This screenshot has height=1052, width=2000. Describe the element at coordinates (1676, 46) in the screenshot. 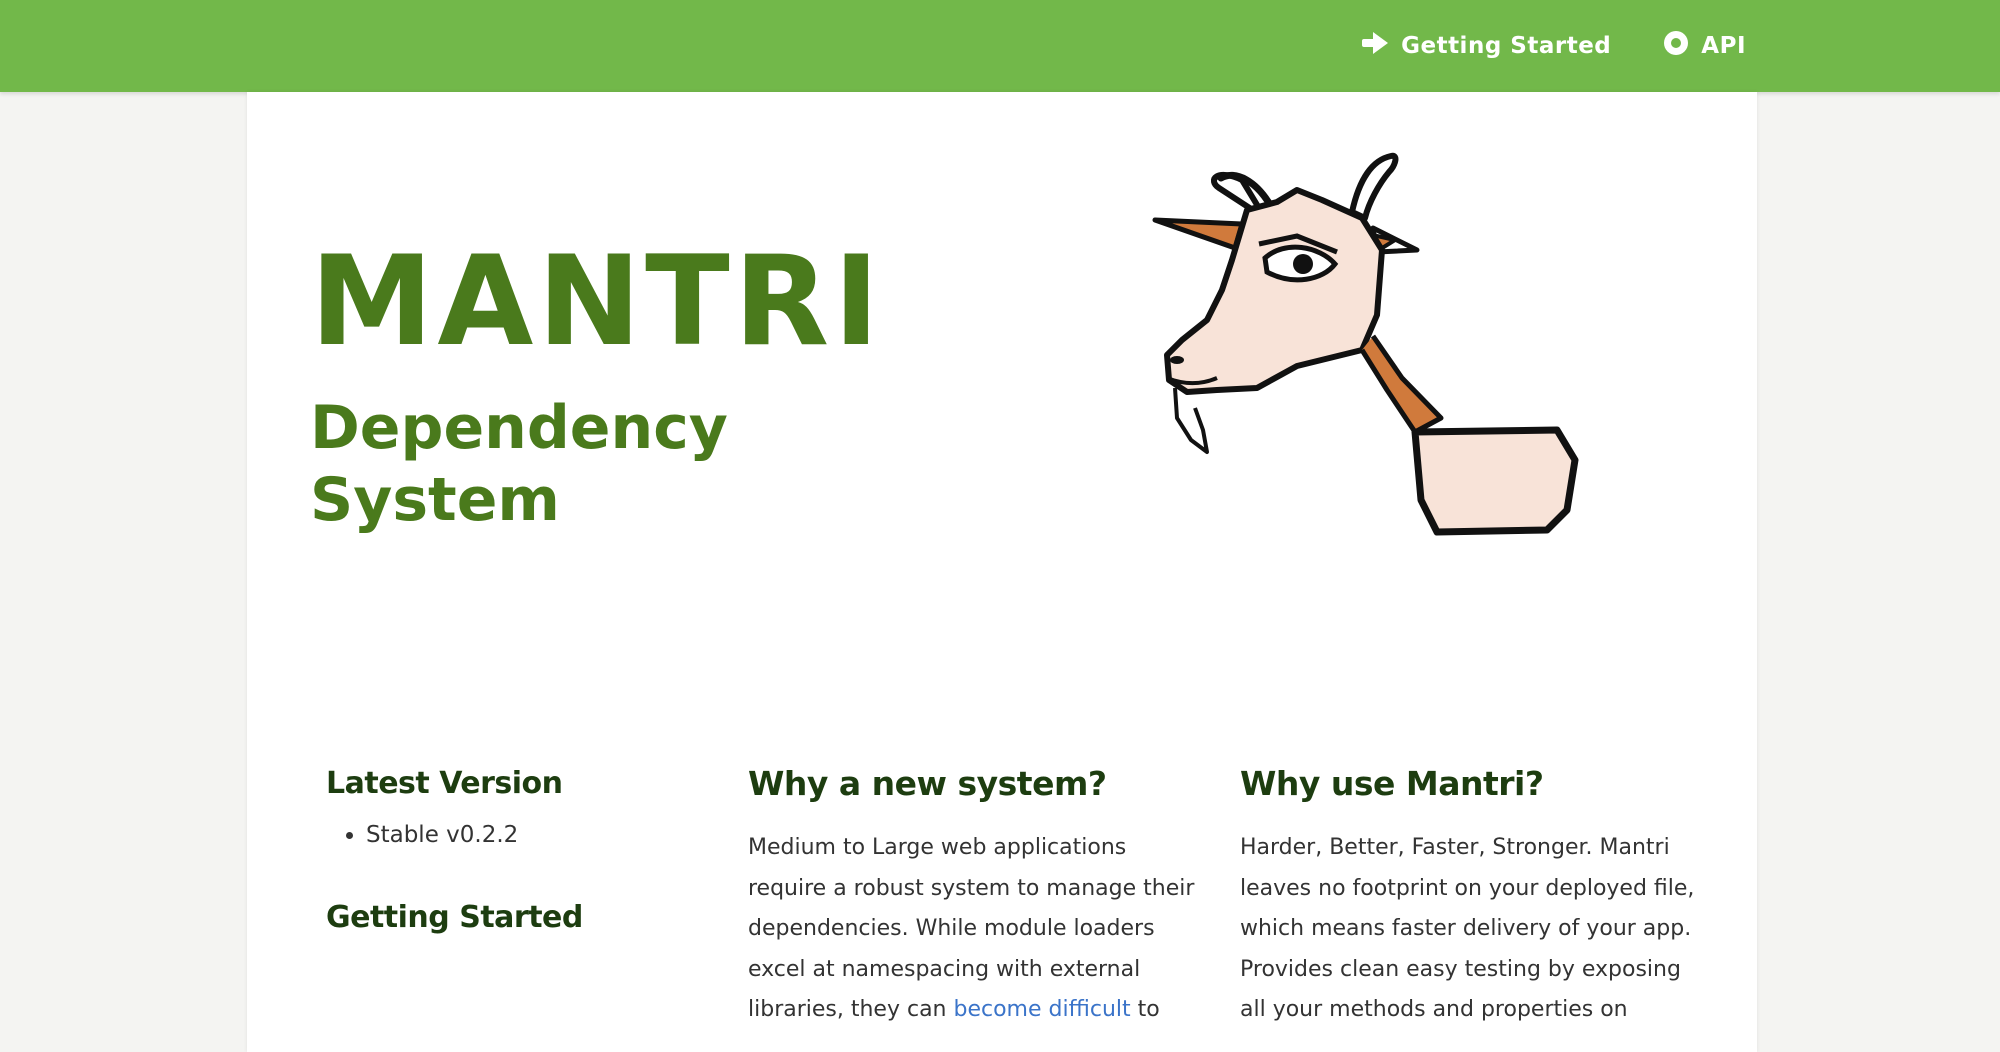

I see `circle-dot-icon` at that location.